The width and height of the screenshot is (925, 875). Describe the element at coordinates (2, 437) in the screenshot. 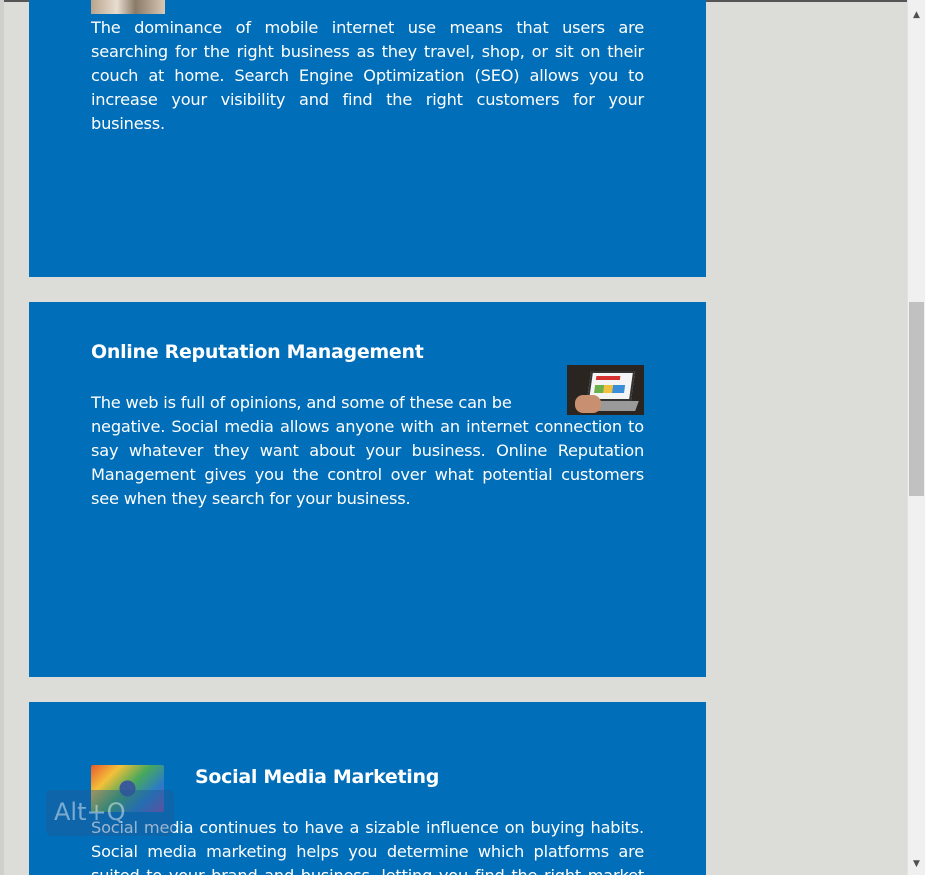

I see `window-left-edge` at that location.